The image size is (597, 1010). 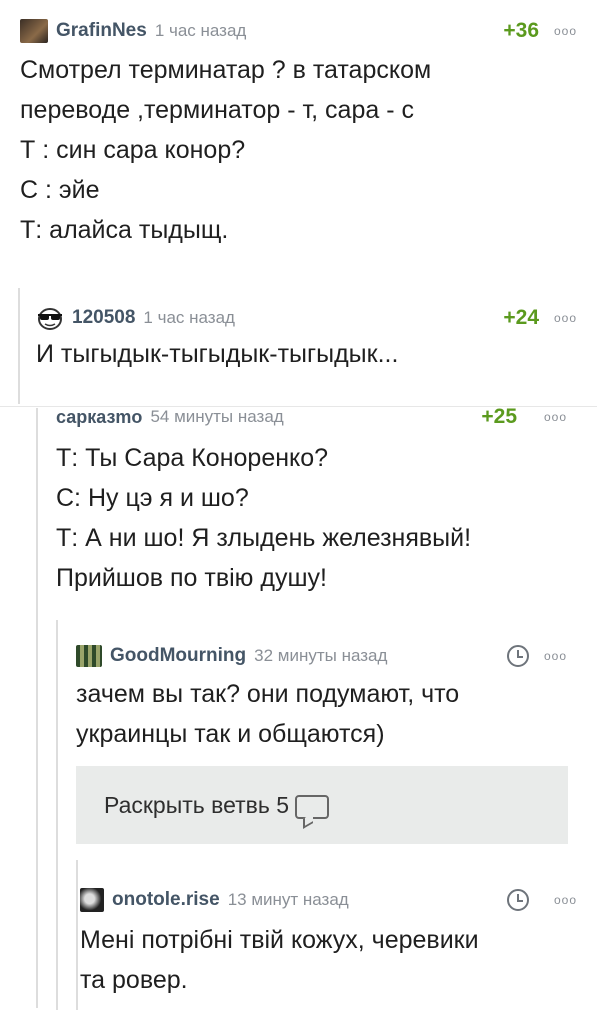 I want to click on author-name: 120508, so click(x=103, y=318).